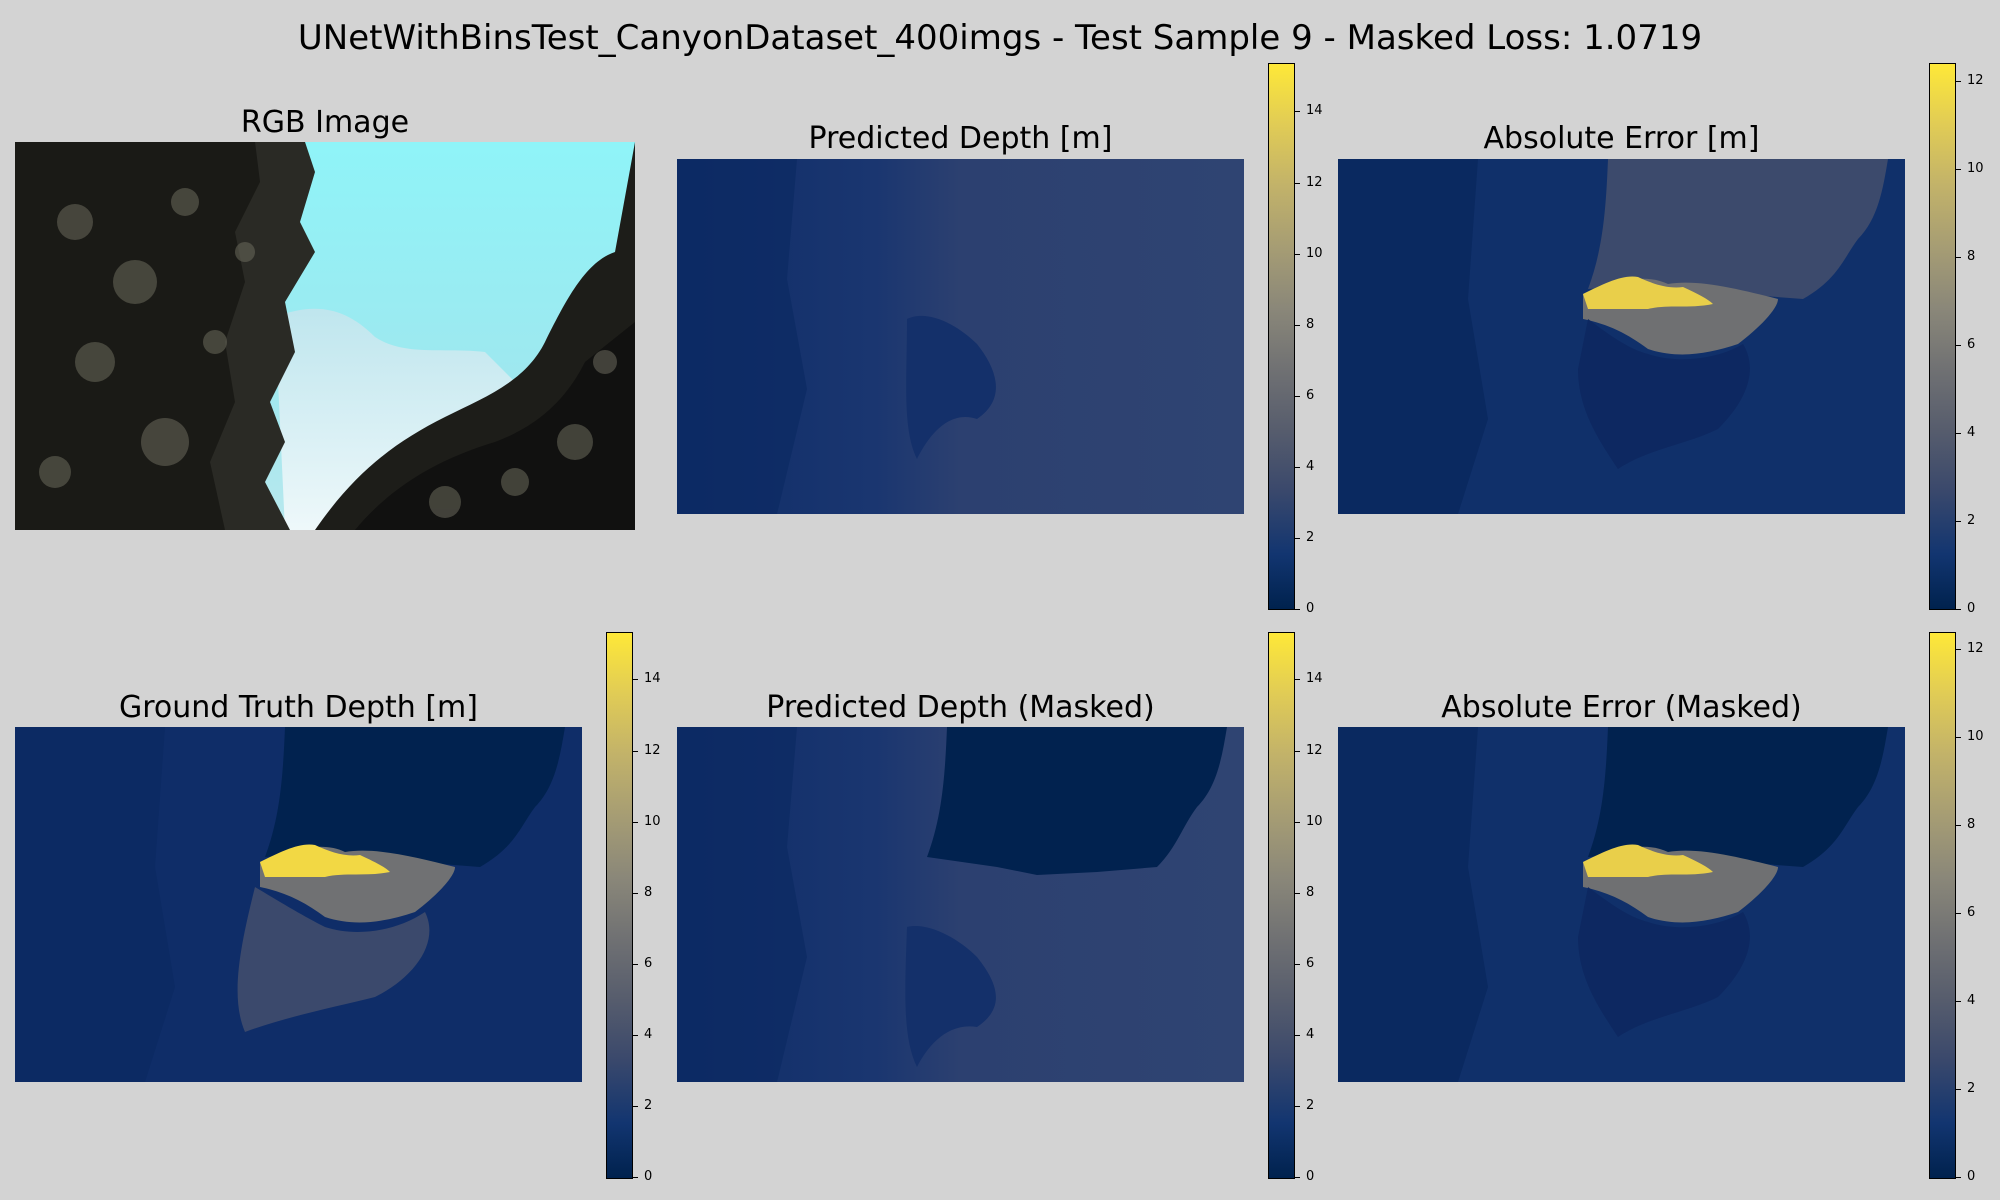 The width and height of the screenshot is (2000, 1200). I want to click on depth-colorbar-masked, so click(1281, 905).